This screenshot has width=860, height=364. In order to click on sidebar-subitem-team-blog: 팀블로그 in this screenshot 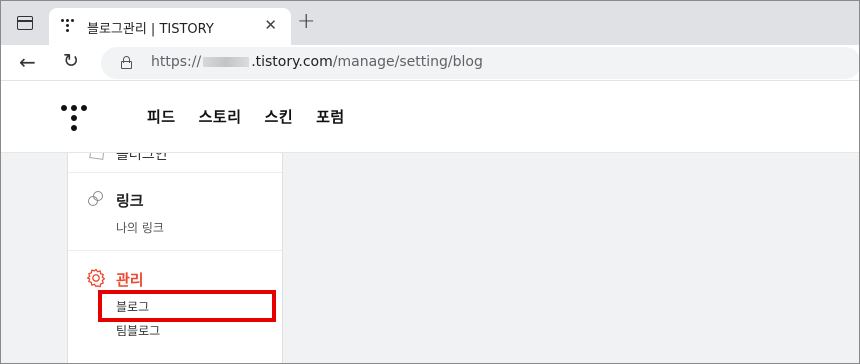, I will do `click(138, 330)`.